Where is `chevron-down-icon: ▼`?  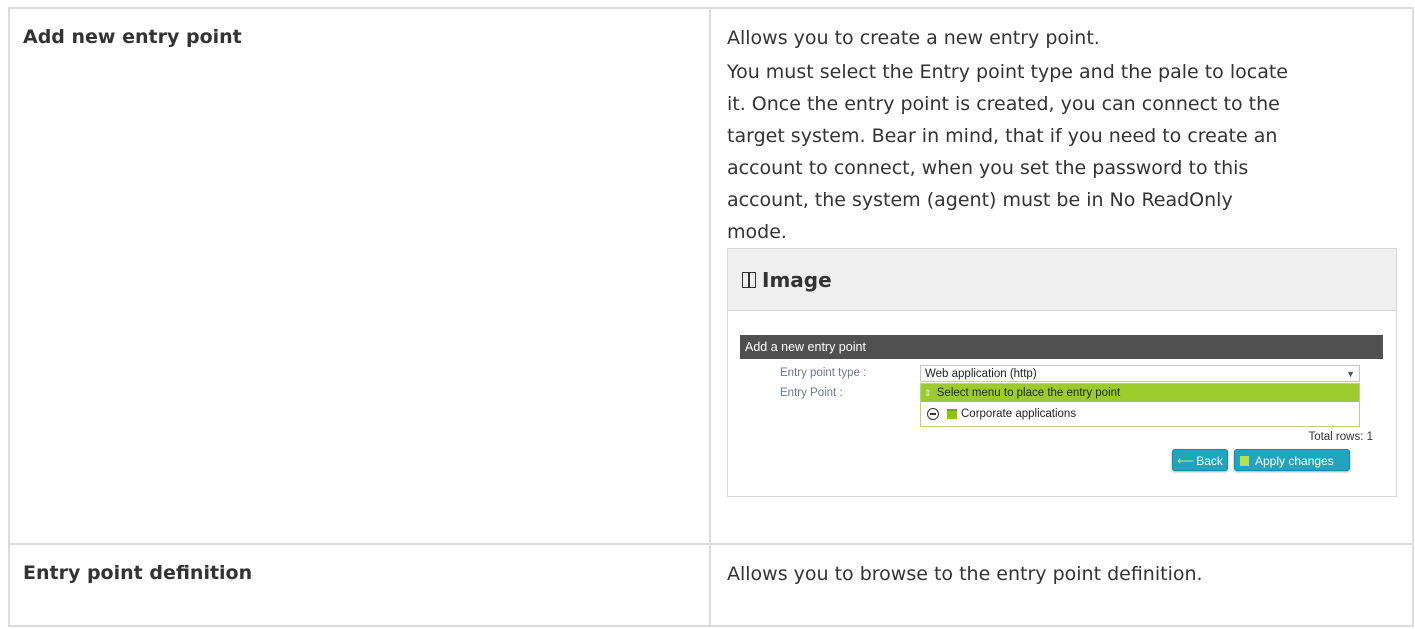
chevron-down-icon: ▼ is located at coordinates (1350, 374).